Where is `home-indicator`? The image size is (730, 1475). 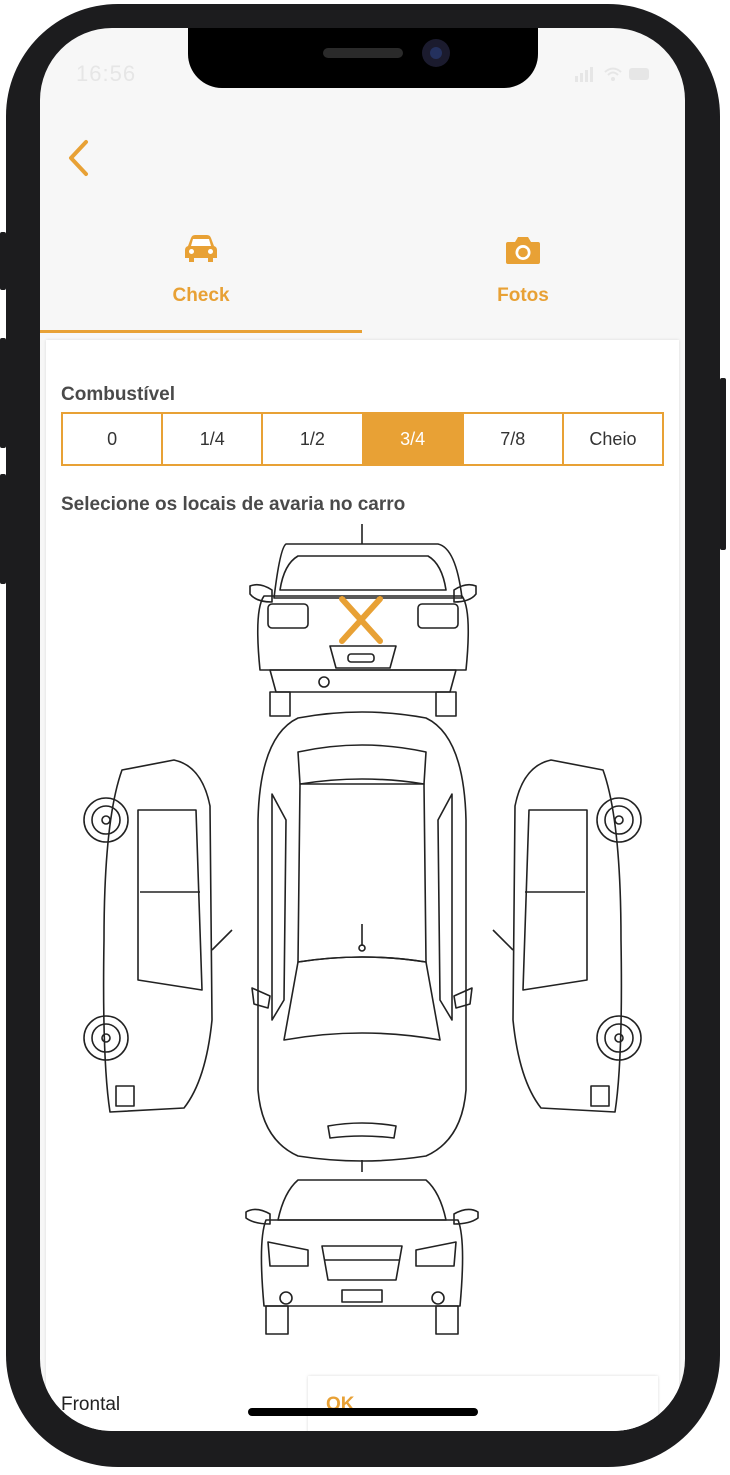
home-indicator is located at coordinates (363, 1412).